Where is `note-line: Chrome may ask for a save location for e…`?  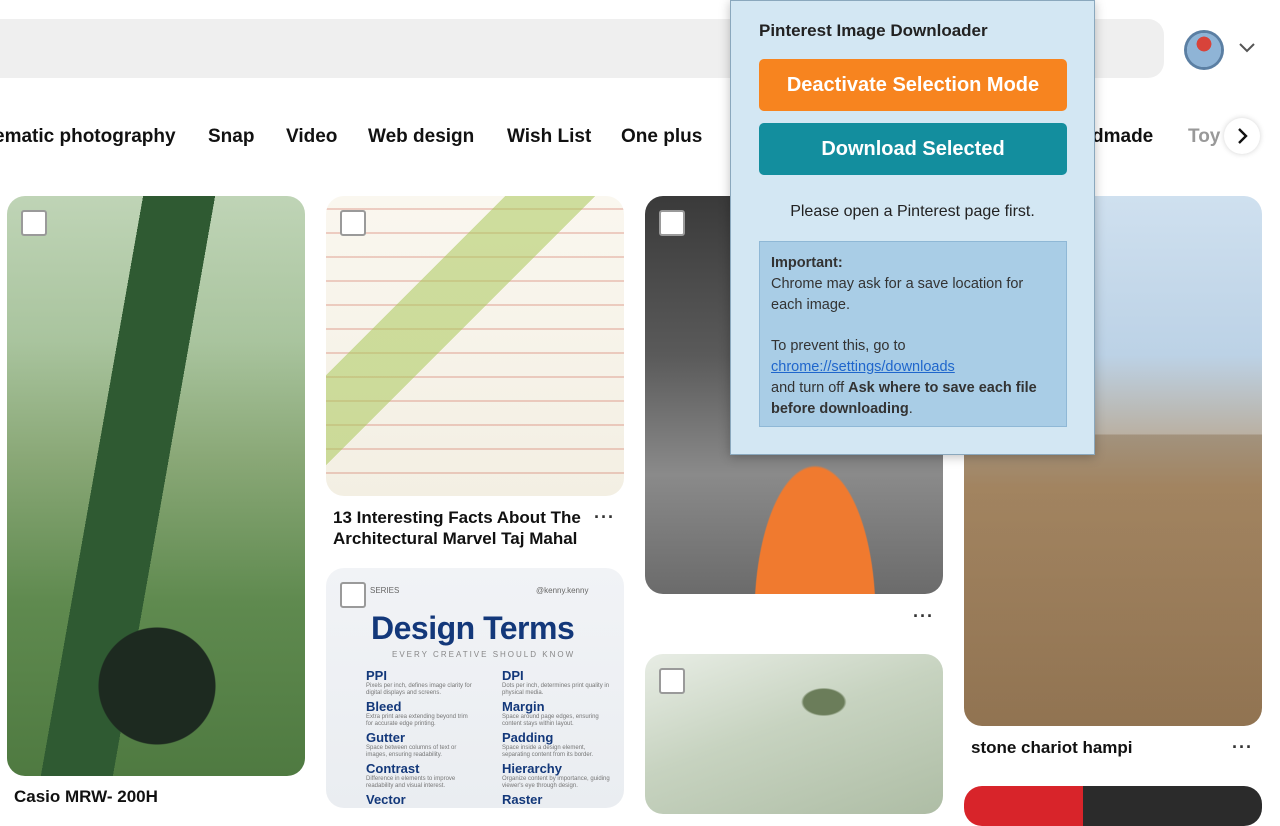
note-line: Chrome may ask for a save location for e… is located at coordinates (897, 294).